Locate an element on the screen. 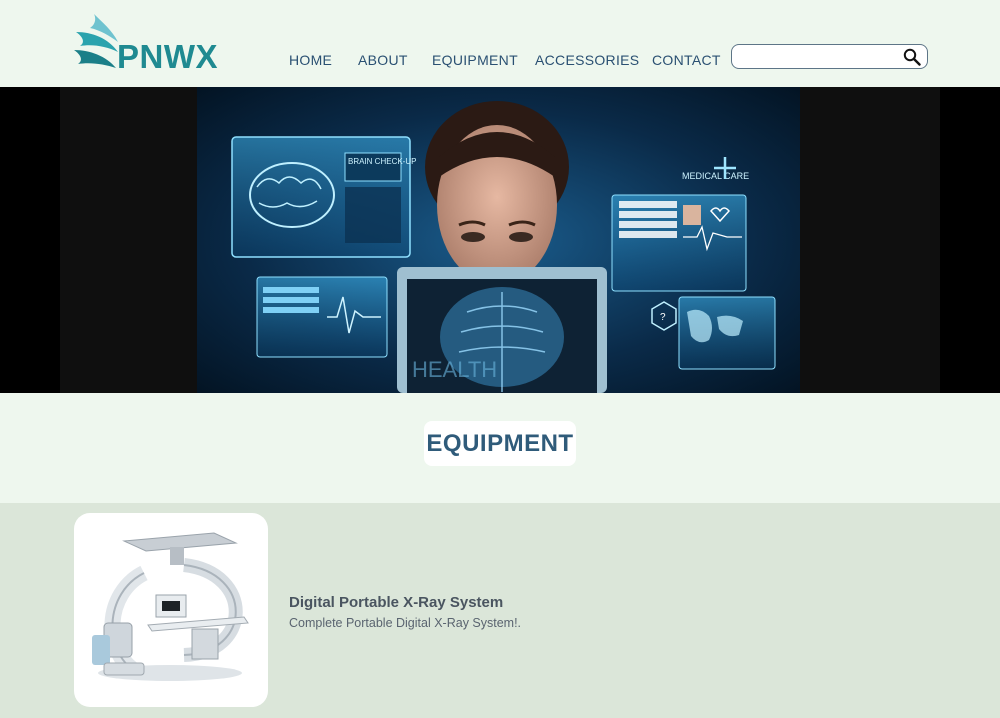  nav-equipment: EQUIPMENT is located at coordinates (475, 60).